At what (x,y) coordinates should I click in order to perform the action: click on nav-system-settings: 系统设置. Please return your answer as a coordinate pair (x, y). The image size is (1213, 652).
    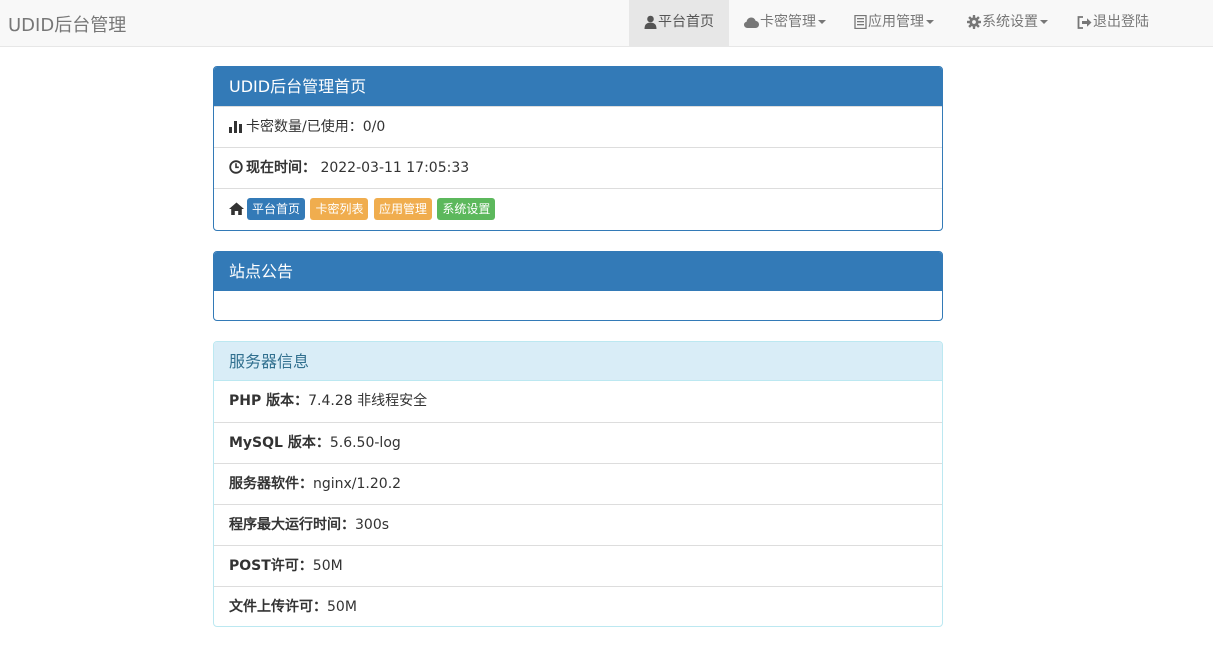
    Looking at the image, I should click on (1007, 23).